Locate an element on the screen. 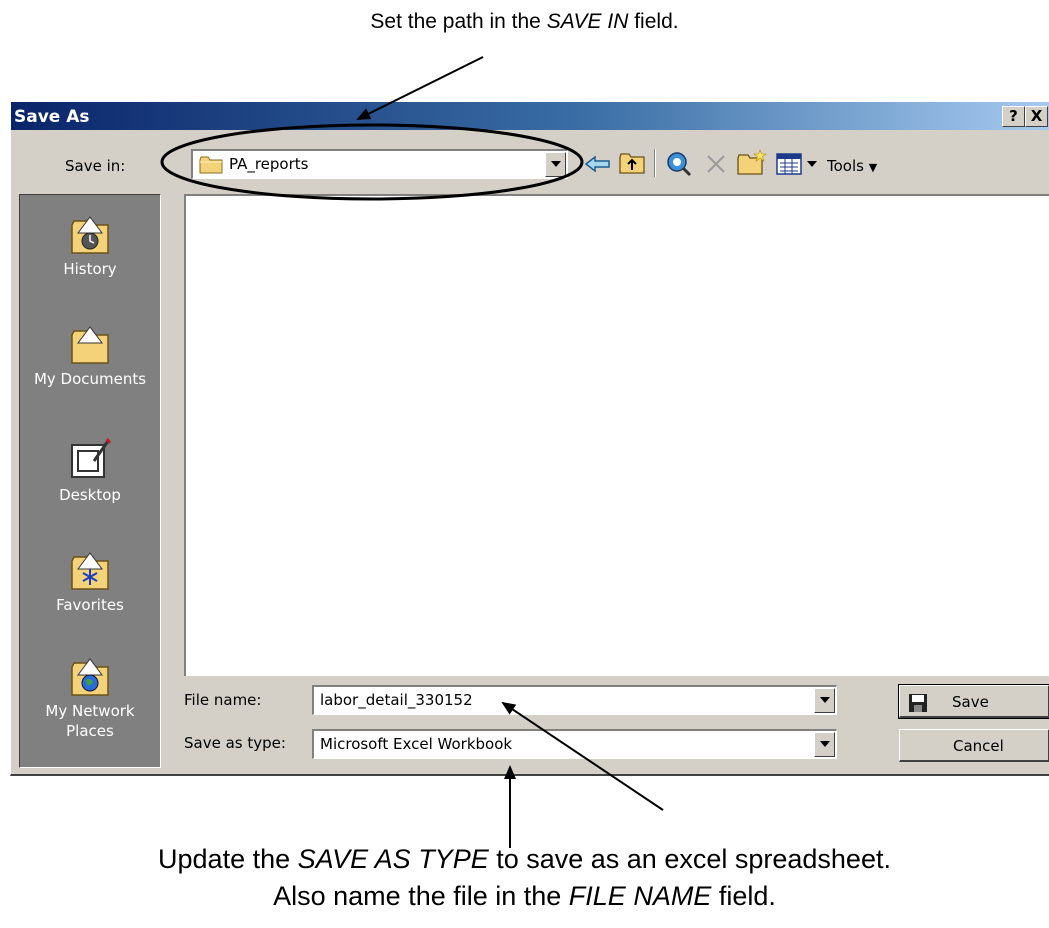 Image resolution: width=1049 pixels, height=928 pixels. file-name-label: File name: is located at coordinates (222, 700).